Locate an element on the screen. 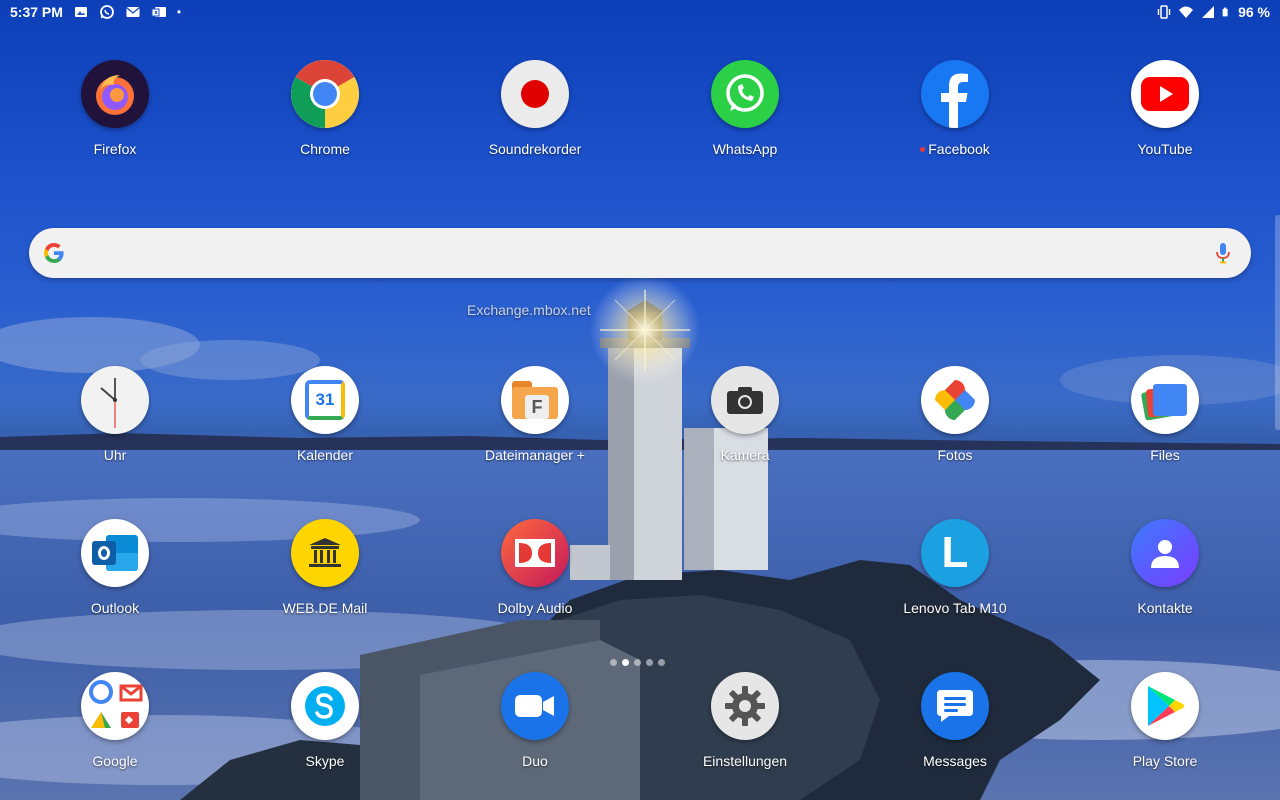 The height and width of the screenshot is (800, 1280). app-lenovo-tab: L Lenovo Tab M10 is located at coordinates (955, 574).